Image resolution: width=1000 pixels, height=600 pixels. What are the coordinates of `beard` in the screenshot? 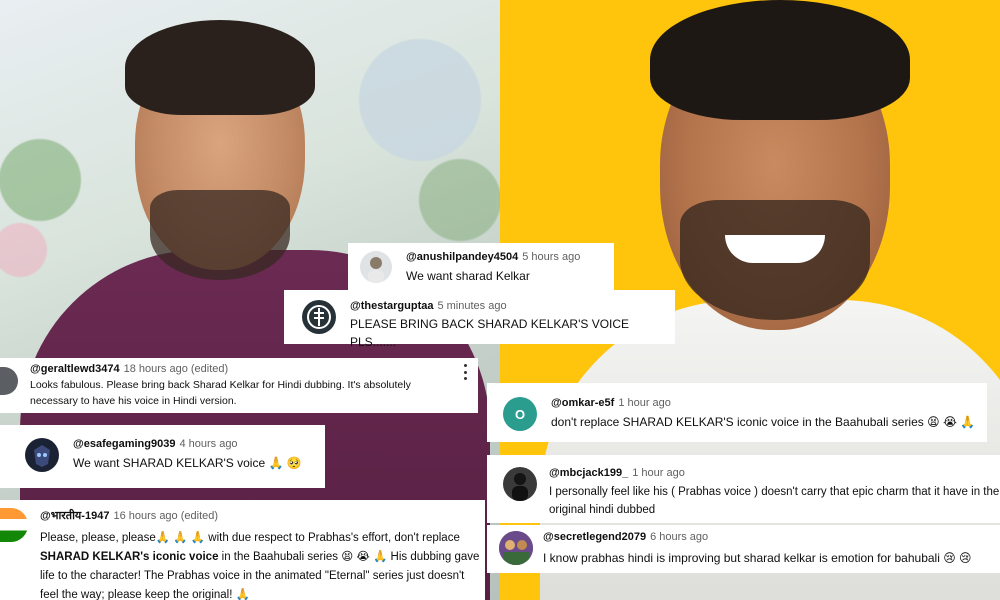 It's located at (220, 235).